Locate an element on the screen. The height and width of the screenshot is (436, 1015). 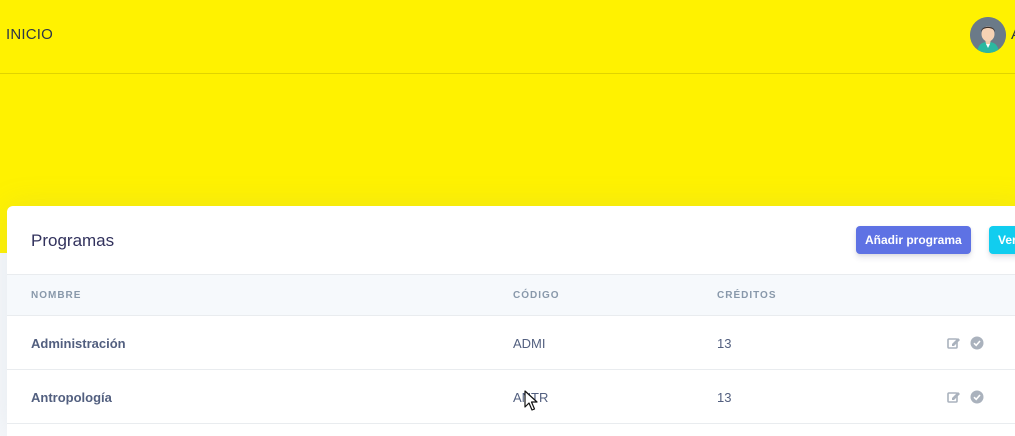
cell-nombre: Administración is located at coordinates (78, 343).